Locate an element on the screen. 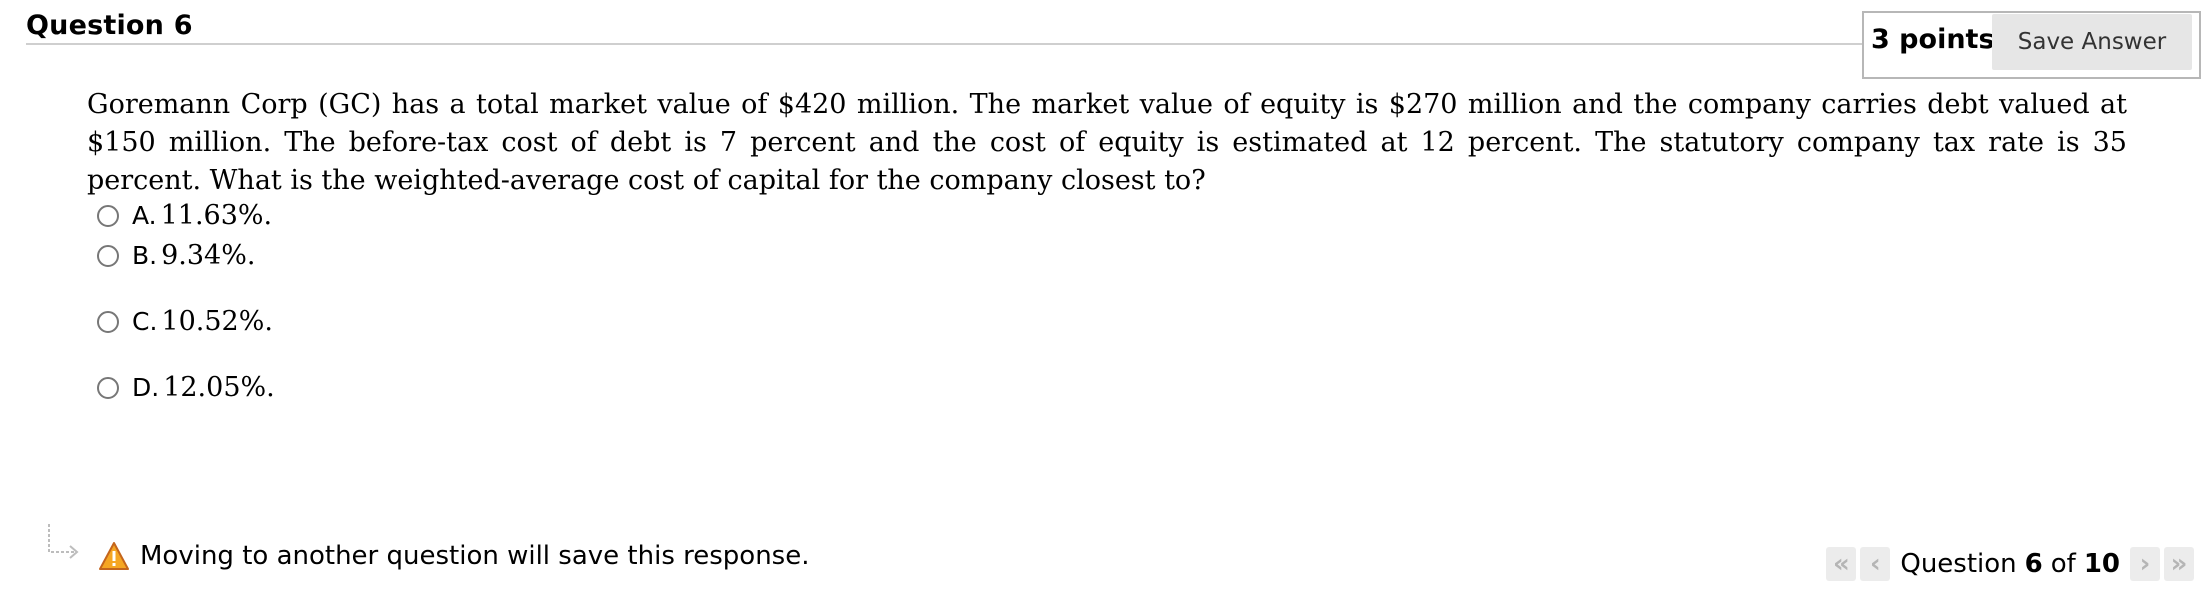 Image resolution: width=2212 pixels, height=592 pixels. option-b: B. 9.34%. is located at coordinates (176, 255).